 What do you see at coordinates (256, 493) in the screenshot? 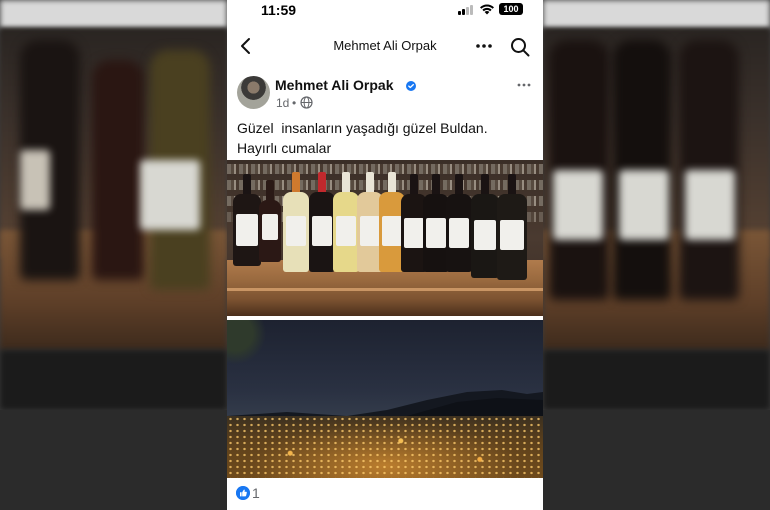
I see `like-count: 1` at bounding box center [256, 493].